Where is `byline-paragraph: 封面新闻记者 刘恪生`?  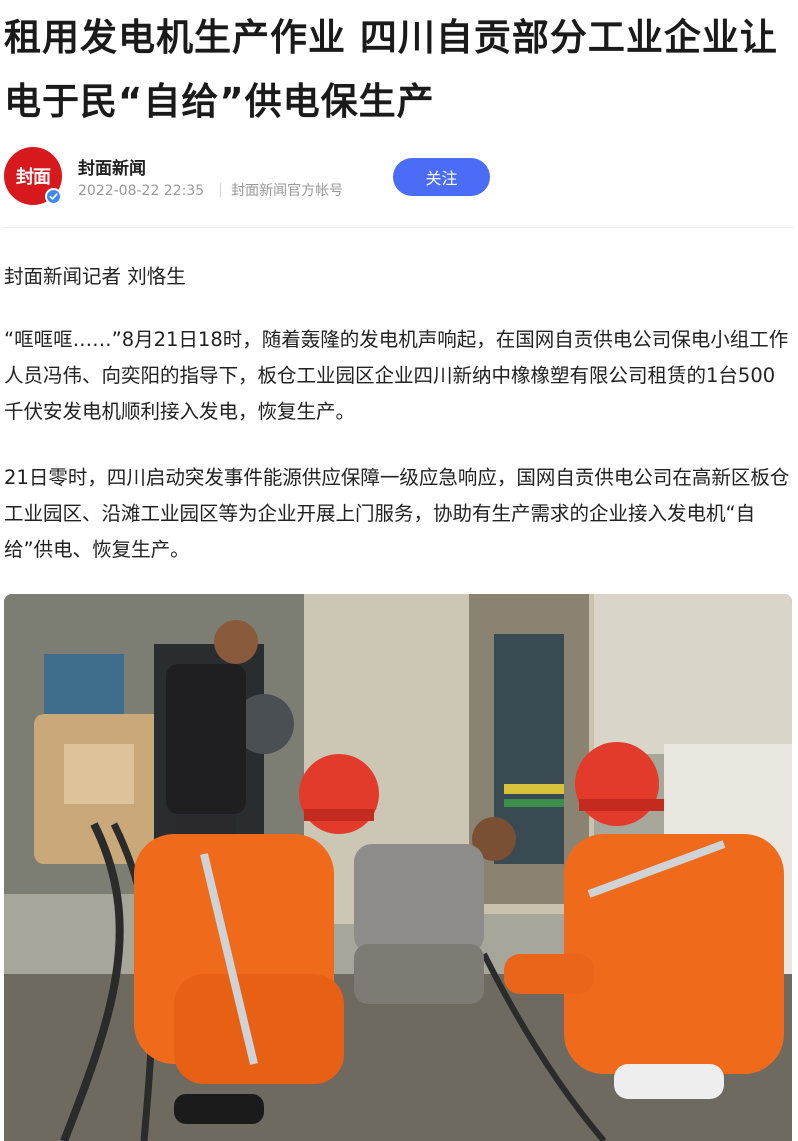 byline-paragraph: 封面新闻记者 刘恪生 is located at coordinates (95, 276).